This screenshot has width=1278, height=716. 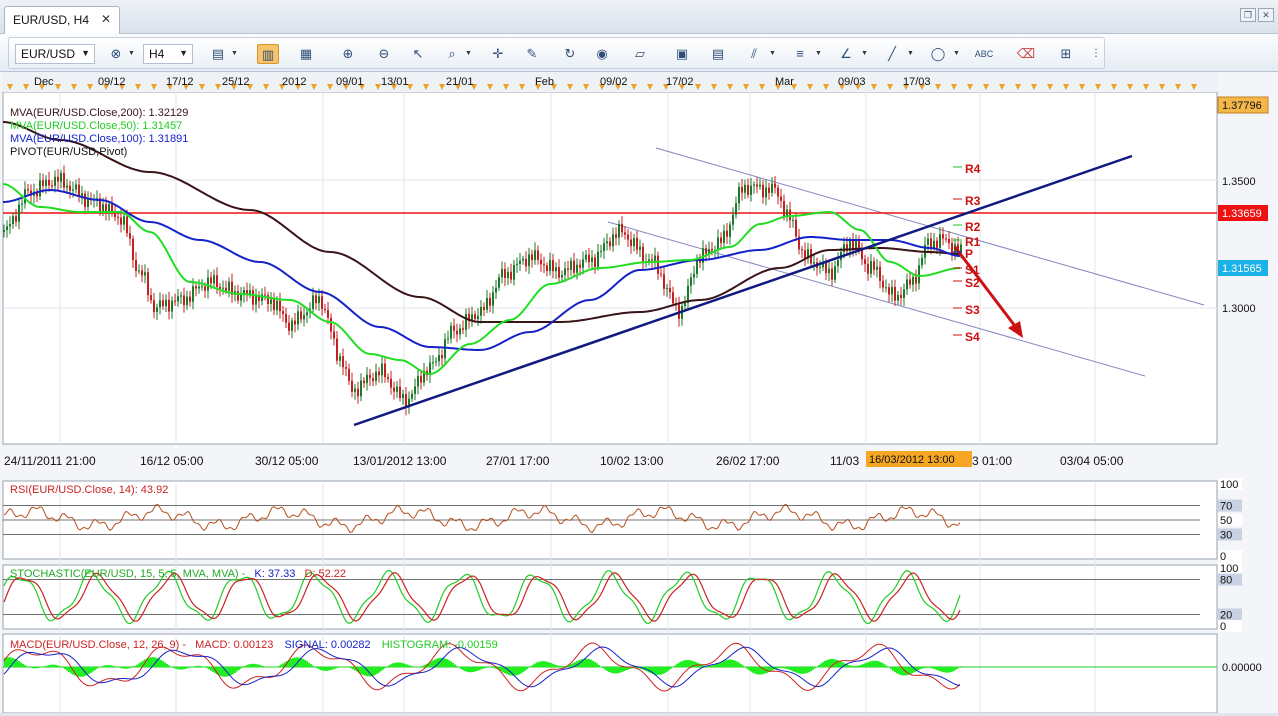 What do you see at coordinates (55, 54) in the screenshot?
I see `symbol-select: EUR/USD ▼` at bounding box center [55, 54].